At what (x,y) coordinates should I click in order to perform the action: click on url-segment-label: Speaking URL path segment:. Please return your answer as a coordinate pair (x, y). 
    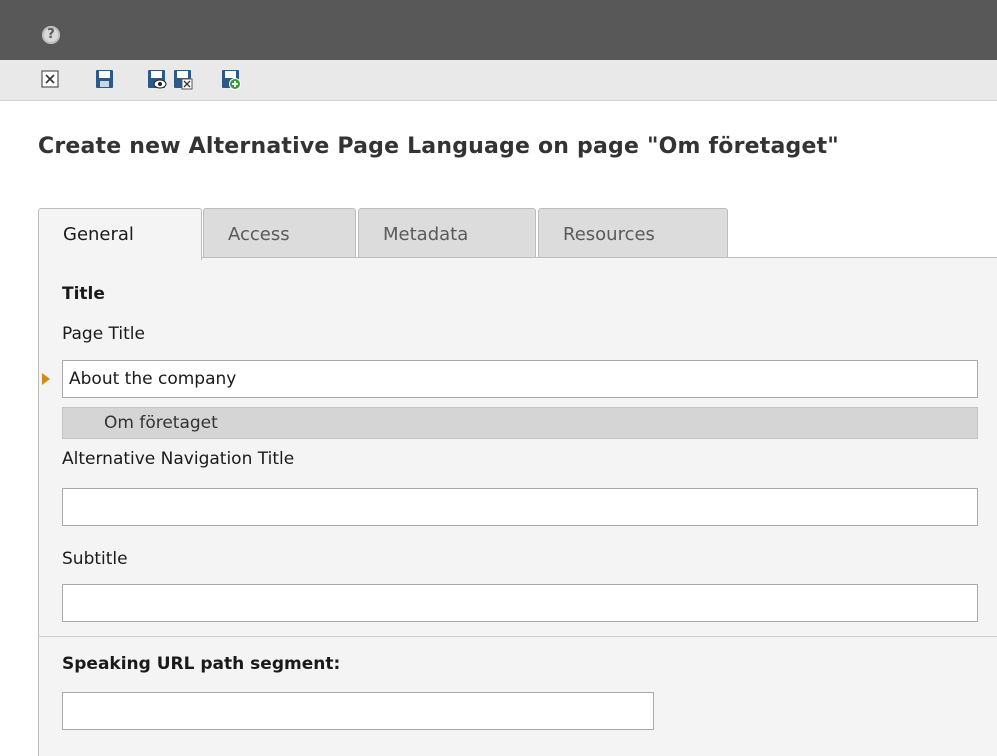
    Looking at the image, I should click on (201, 664).